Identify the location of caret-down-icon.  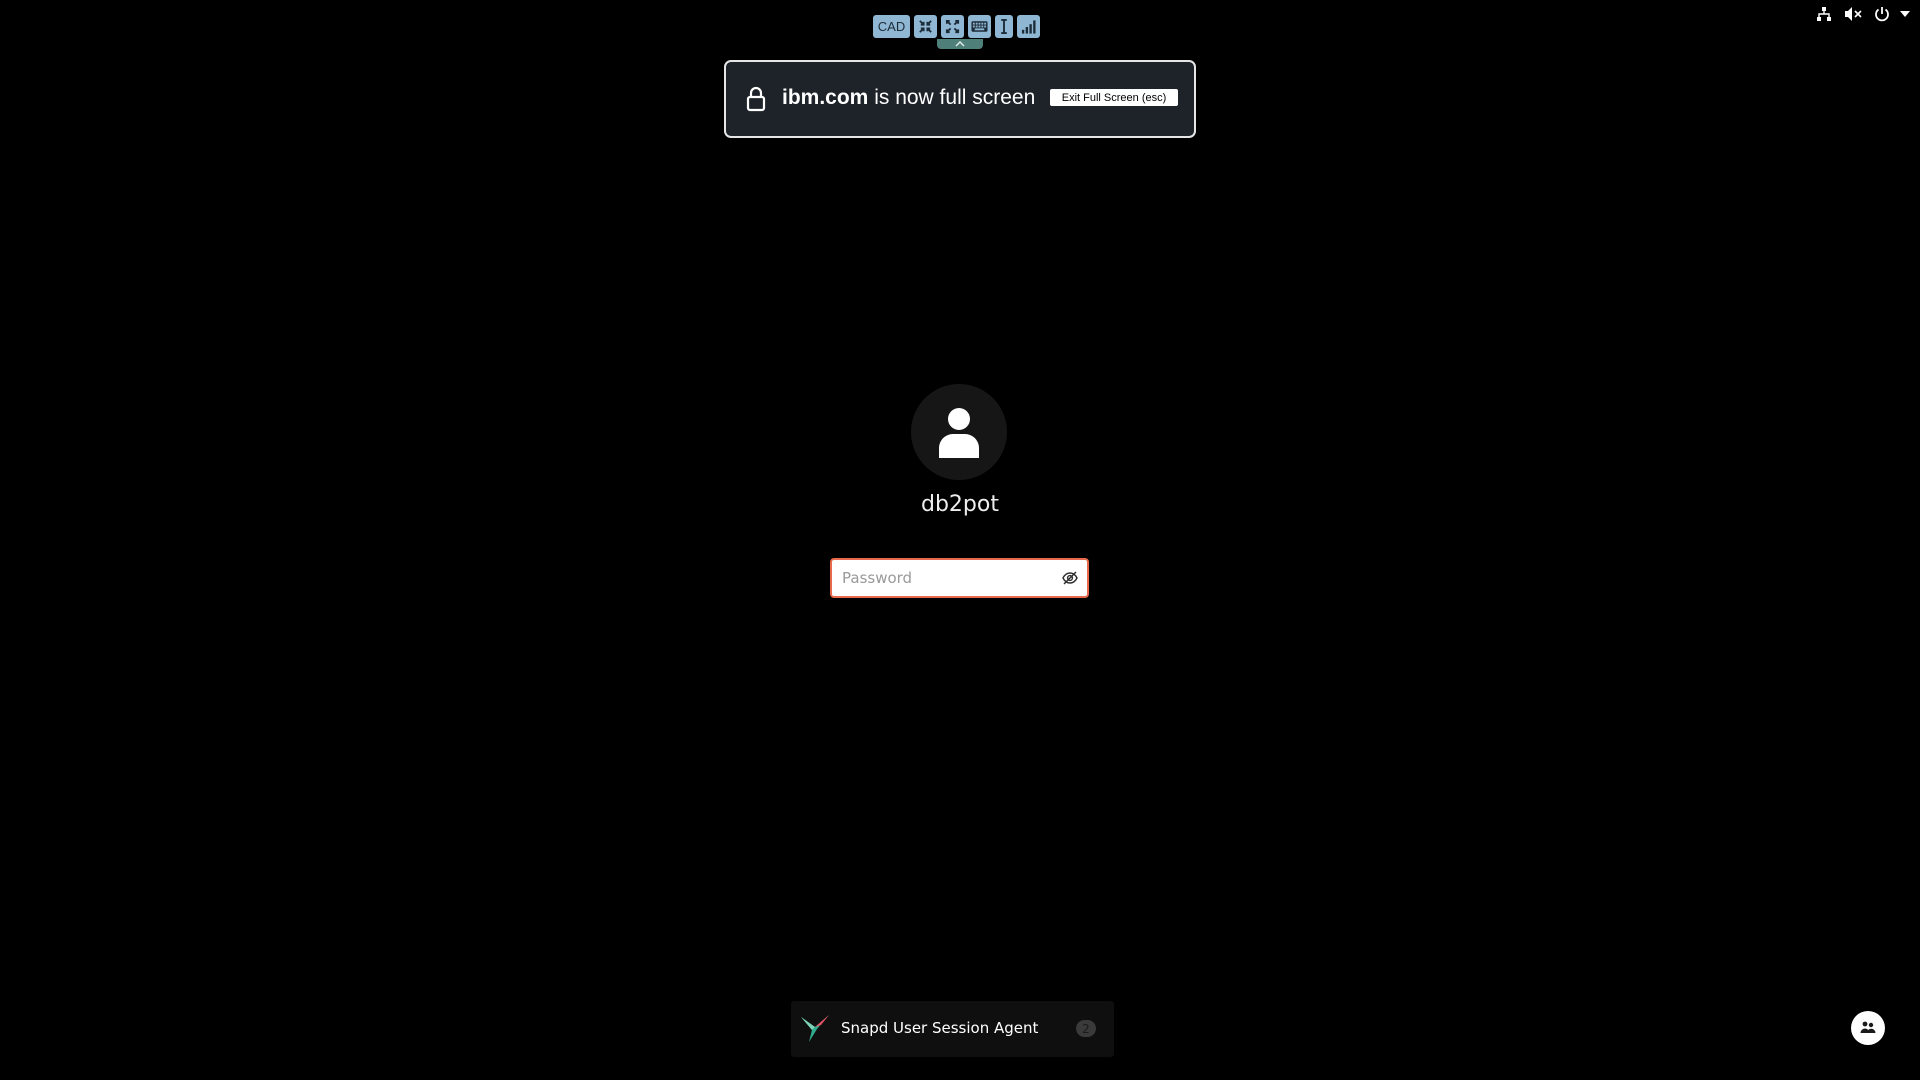
(1905, 14).